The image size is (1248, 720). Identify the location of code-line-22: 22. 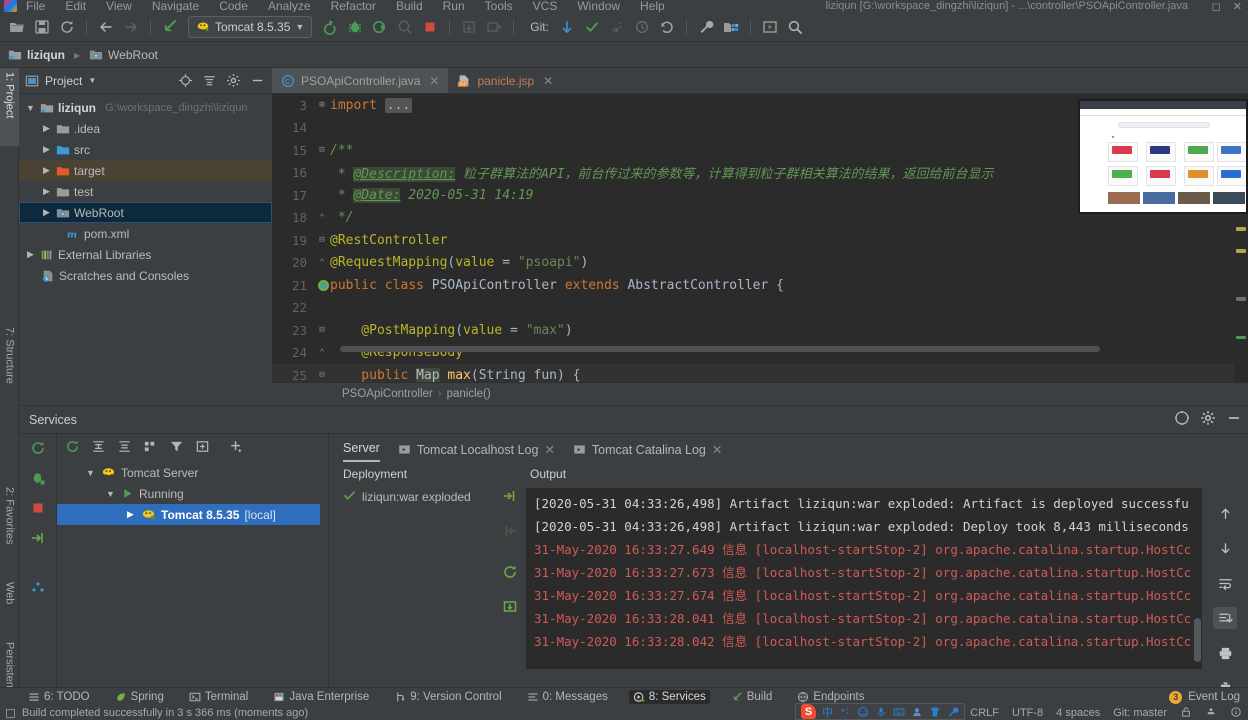
(760, 308).